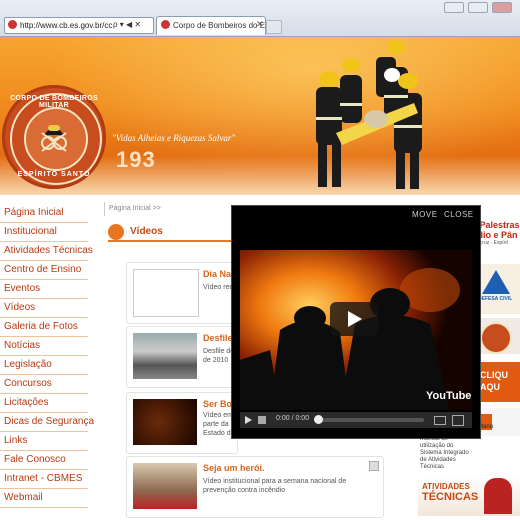  What do you see at coordinates (248, 420) in the screenshot?
I see `control-play-icon` at bounding box center [248, 420].